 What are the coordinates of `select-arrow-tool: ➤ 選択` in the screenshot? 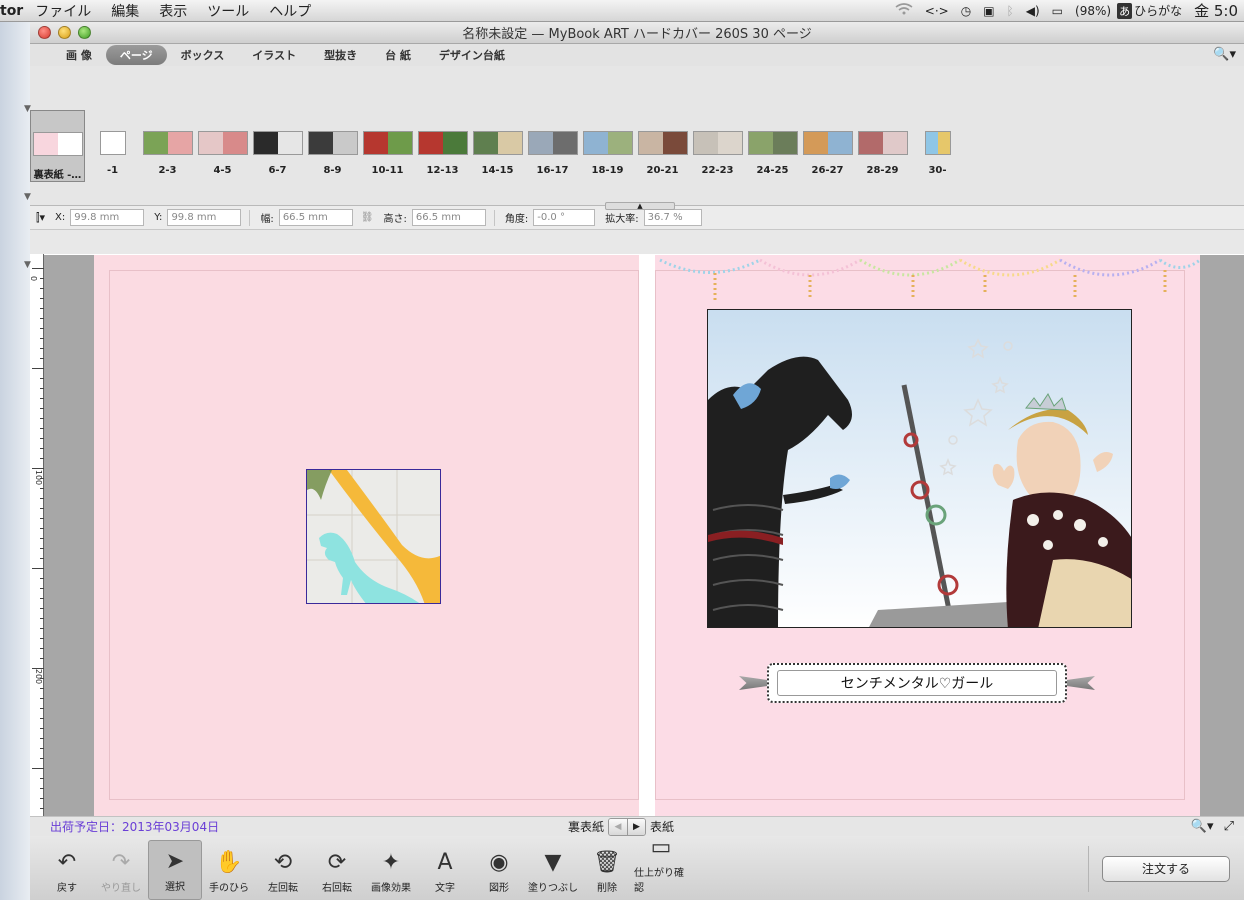 It's located at (175, 870).